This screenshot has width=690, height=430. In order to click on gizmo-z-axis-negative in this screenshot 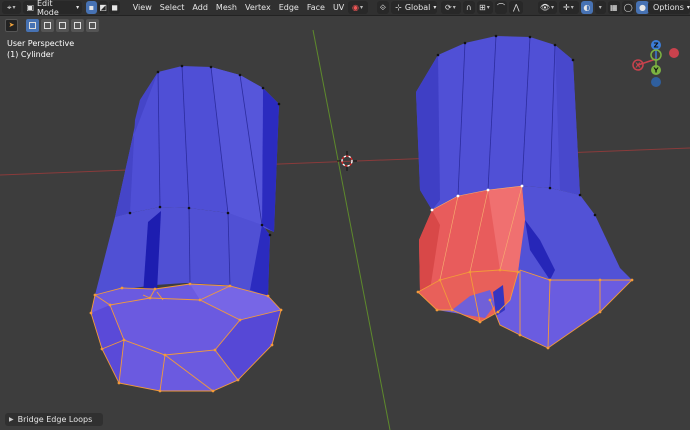, I will do `click(656, 82)`.